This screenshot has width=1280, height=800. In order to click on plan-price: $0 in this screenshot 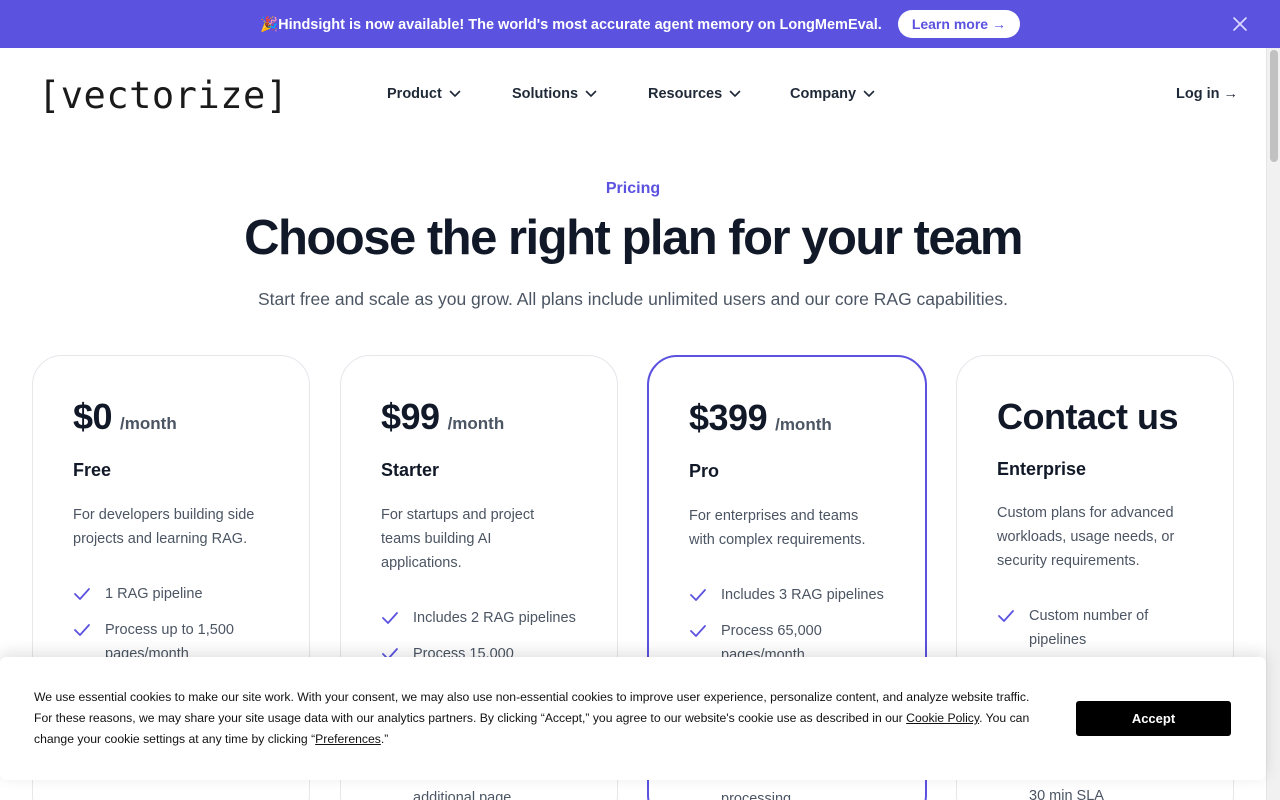, I will do `click(93, 416)`.